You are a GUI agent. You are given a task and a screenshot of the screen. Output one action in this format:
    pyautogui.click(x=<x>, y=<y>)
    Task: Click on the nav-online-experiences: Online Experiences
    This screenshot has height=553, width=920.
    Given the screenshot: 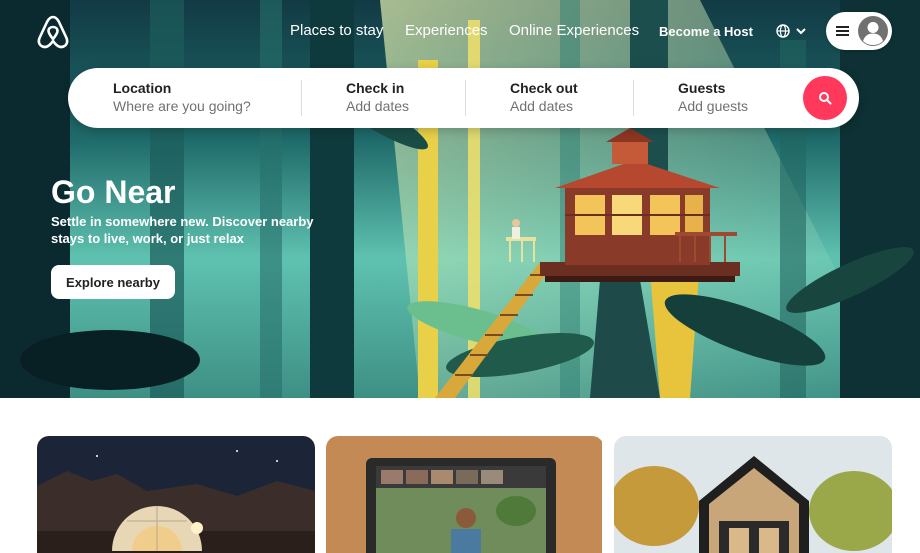 What is the action you would take?
    pyautogui.click(x=574, y=31)
    